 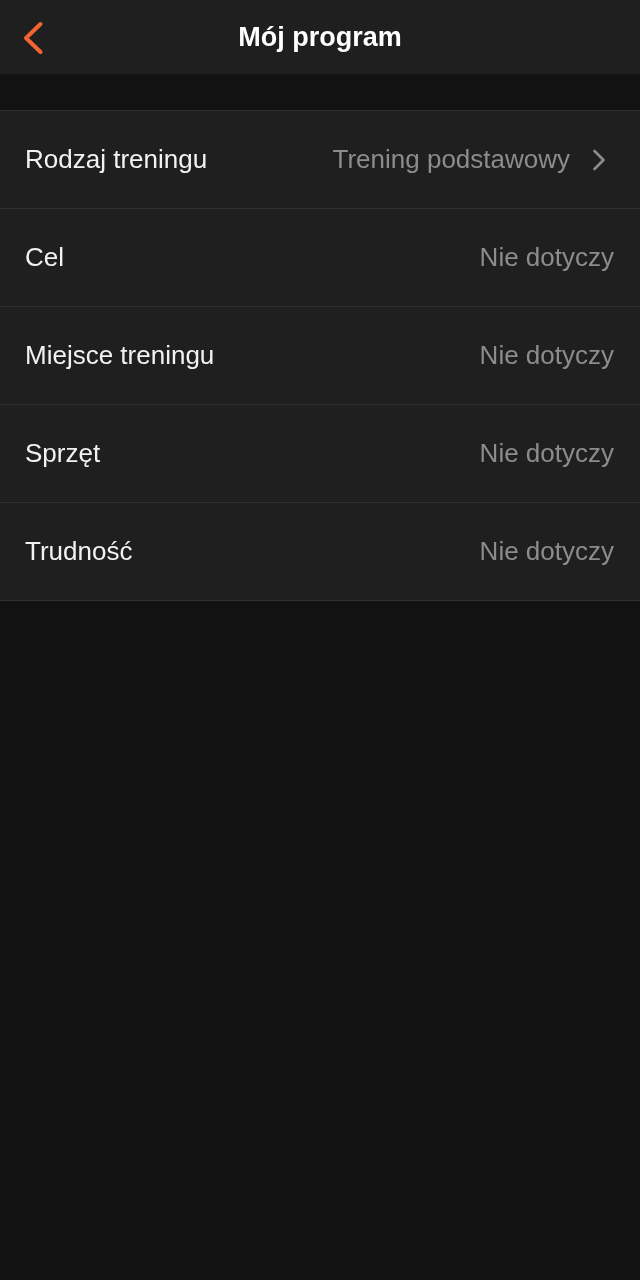 What do you see at coordinates (599, 159) in the screenshot?
I see `chevron-right-icon` at bounding box center [599, 159].